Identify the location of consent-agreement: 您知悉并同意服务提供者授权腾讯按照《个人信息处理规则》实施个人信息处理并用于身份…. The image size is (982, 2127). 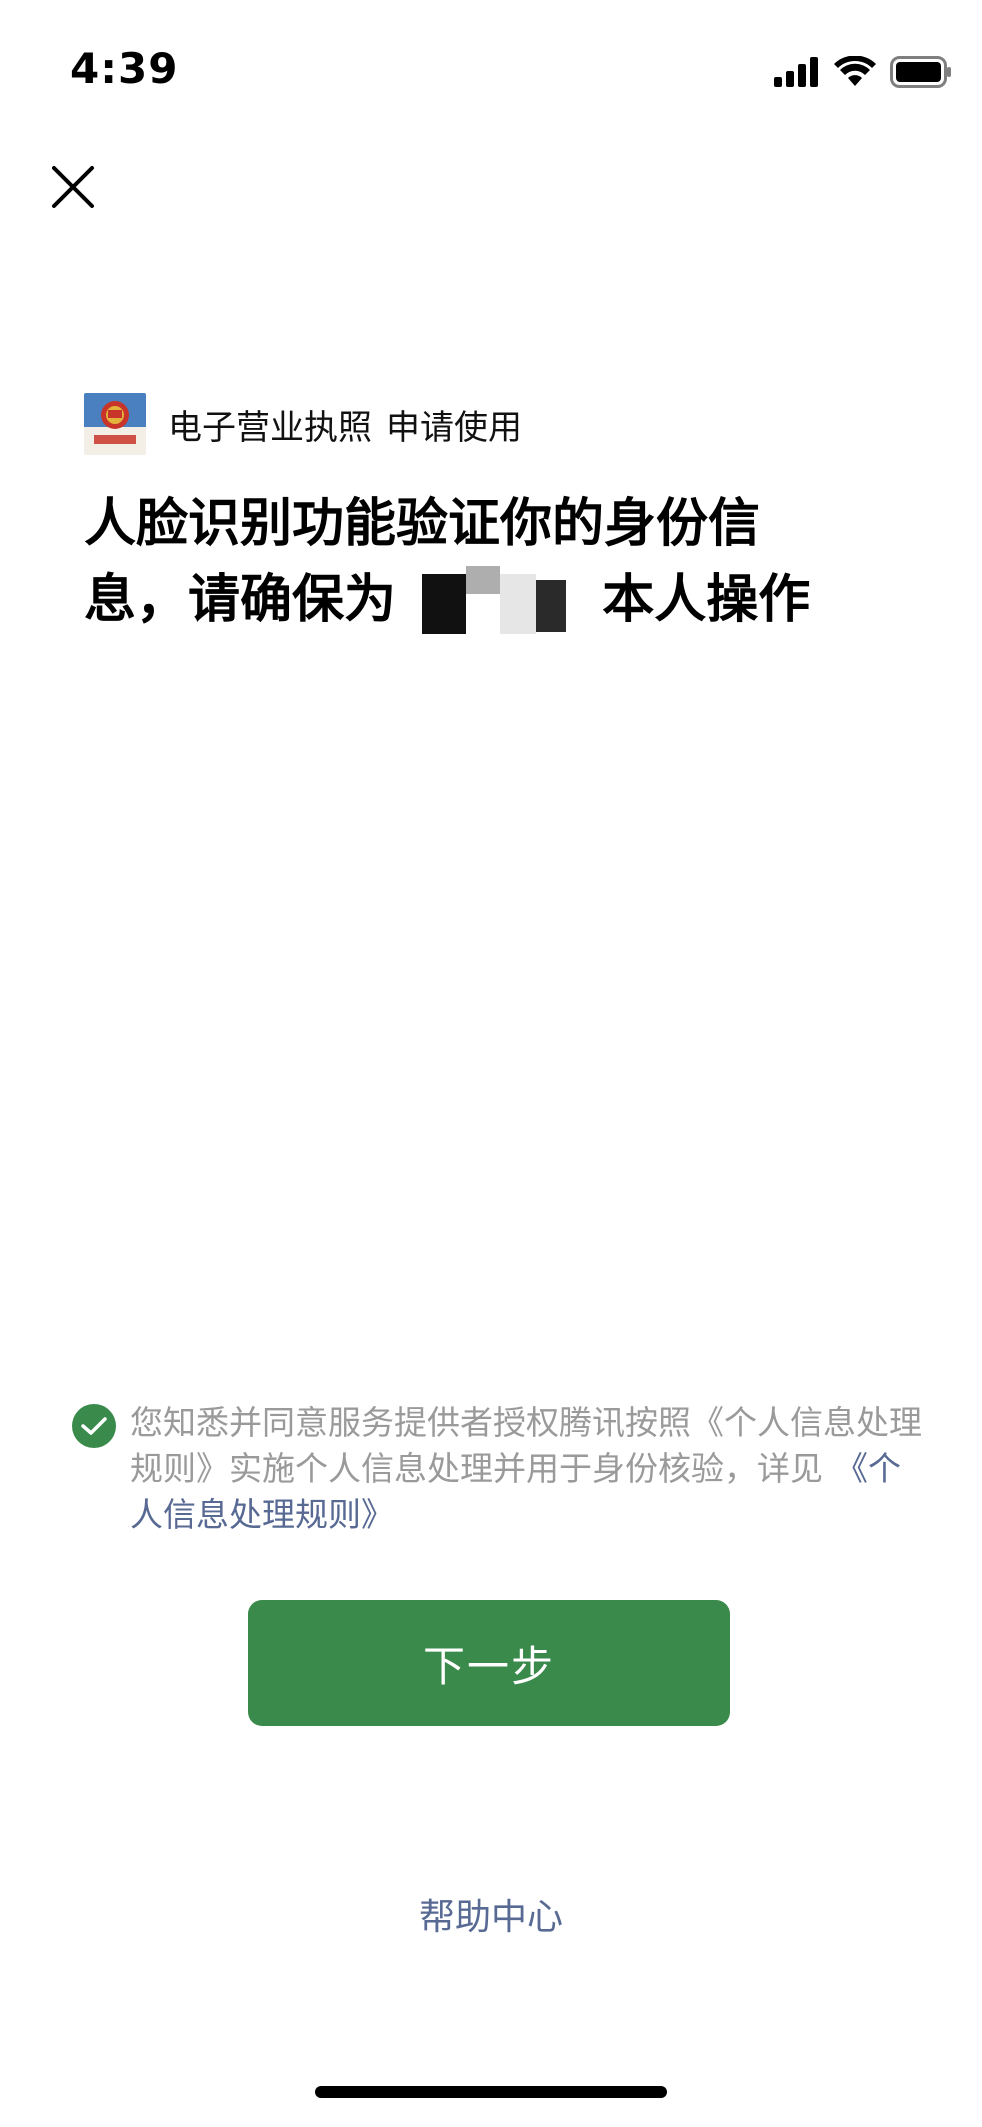
(497, 1469).